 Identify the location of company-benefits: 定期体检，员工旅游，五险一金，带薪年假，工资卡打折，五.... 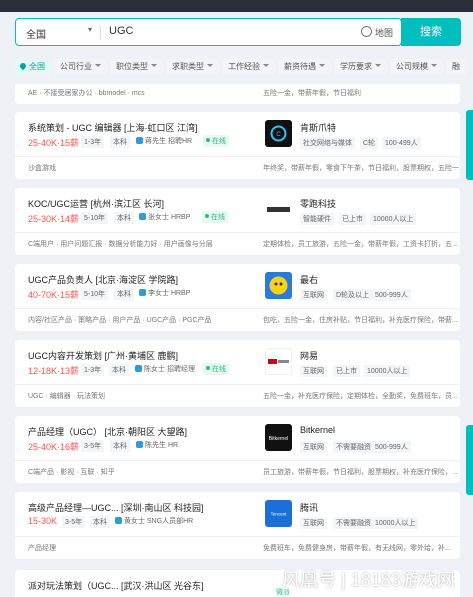
(360, 244).